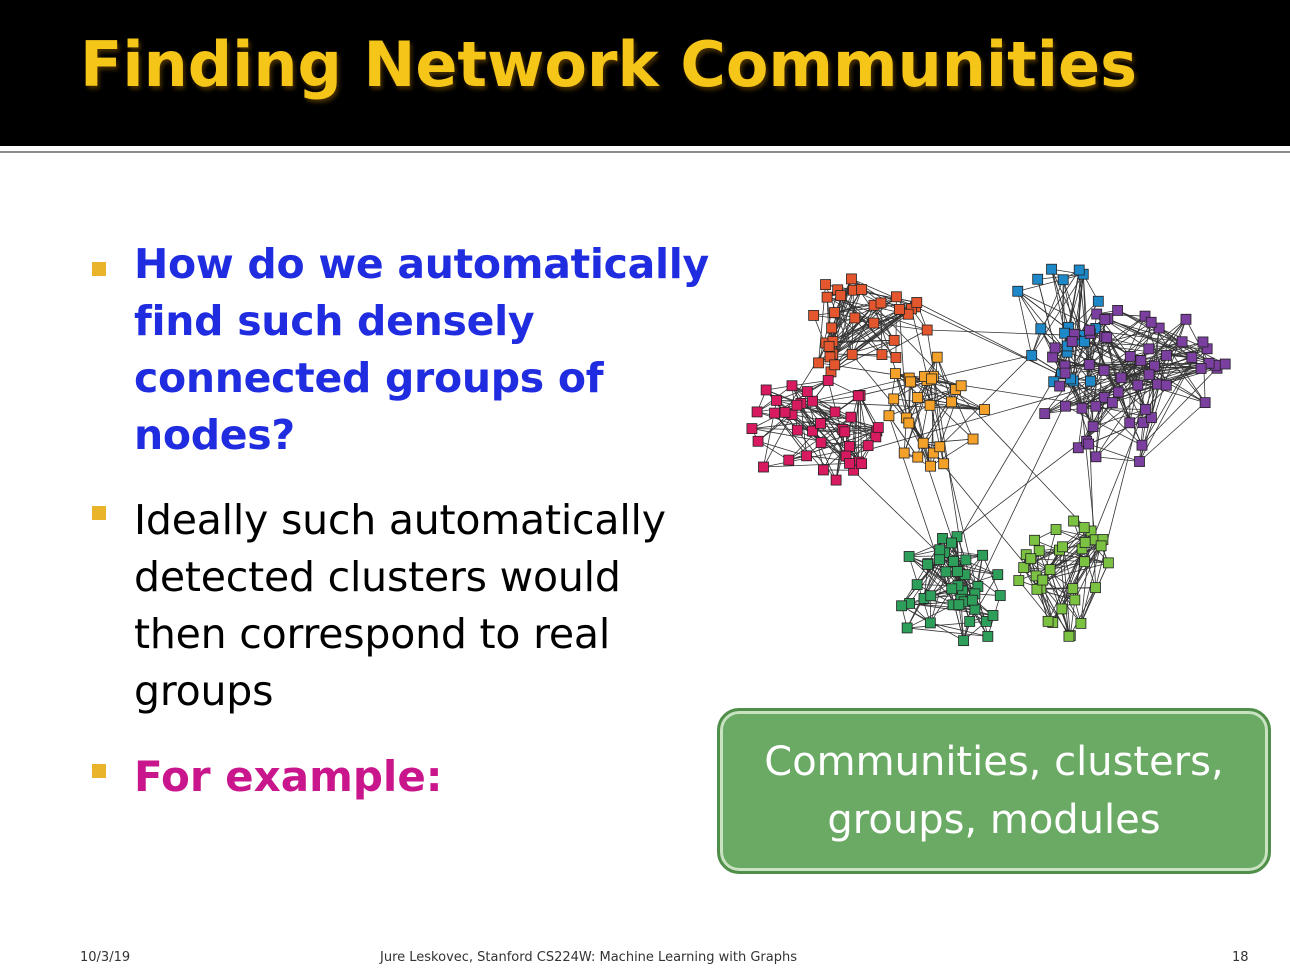  What do you see at coordinates (608, 64) in the screenshot?
I see `slide-title: Finding Network Communities` at bounding box center [608, 64].